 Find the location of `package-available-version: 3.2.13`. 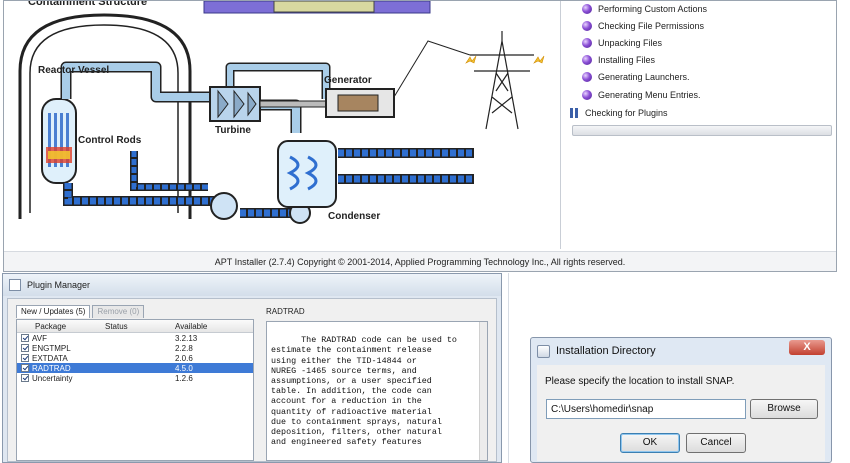

package-available-version: 3.2.13 is located at coordinates (186, 338).